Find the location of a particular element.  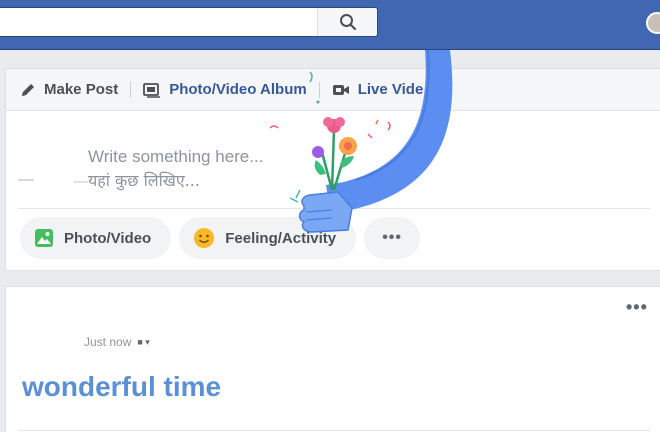

album-icon is located at coordinates (152, 90).